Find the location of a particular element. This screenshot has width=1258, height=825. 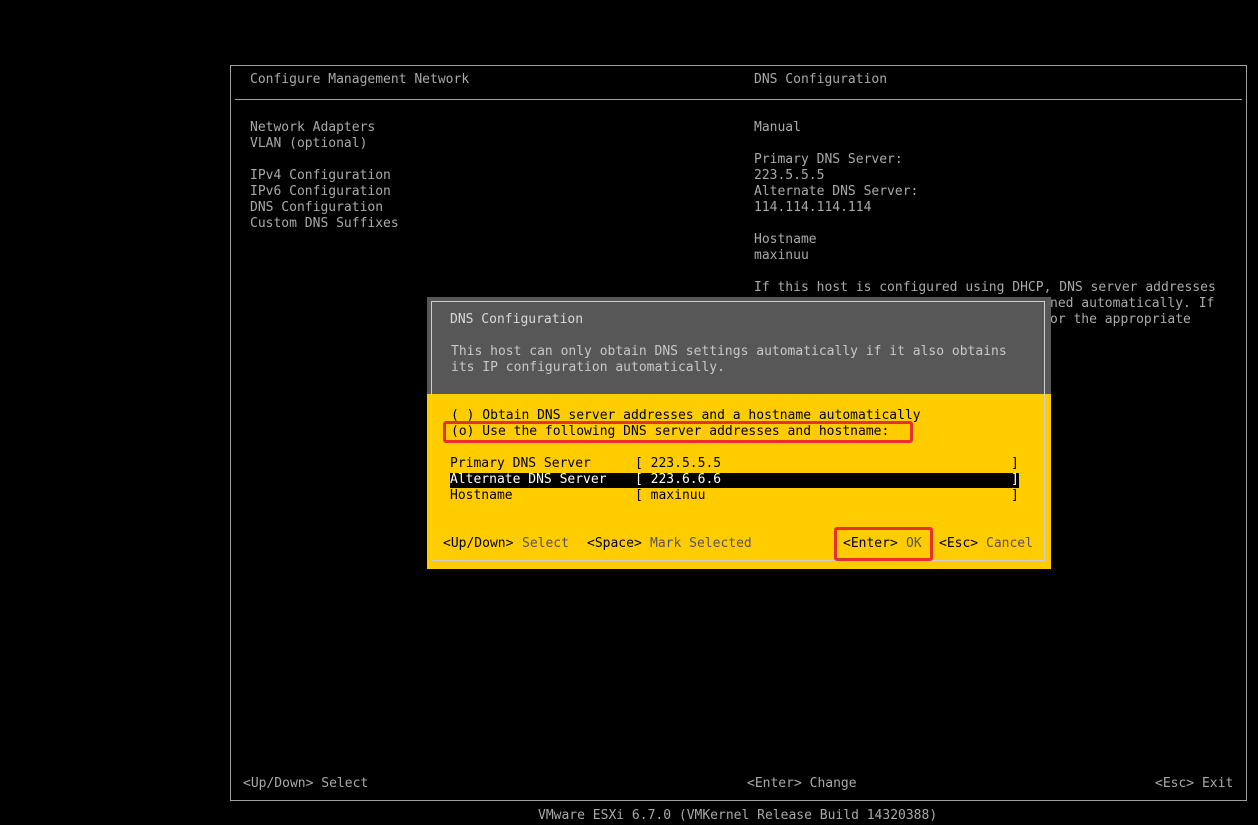

highlight-ok-button is located at coordinates (883, 544).